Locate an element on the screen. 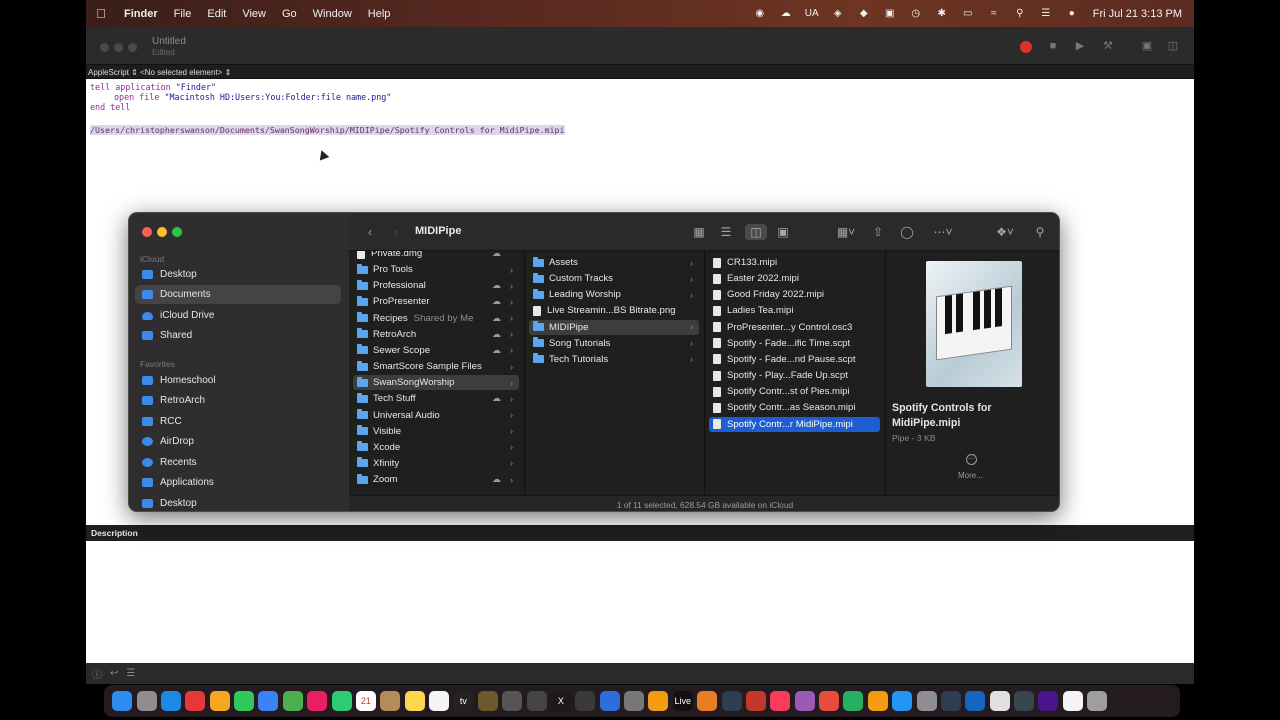 This screenshot has height=720, width=1280. folder-row: SwanSongWorship › is located at coordinates (436, 383).